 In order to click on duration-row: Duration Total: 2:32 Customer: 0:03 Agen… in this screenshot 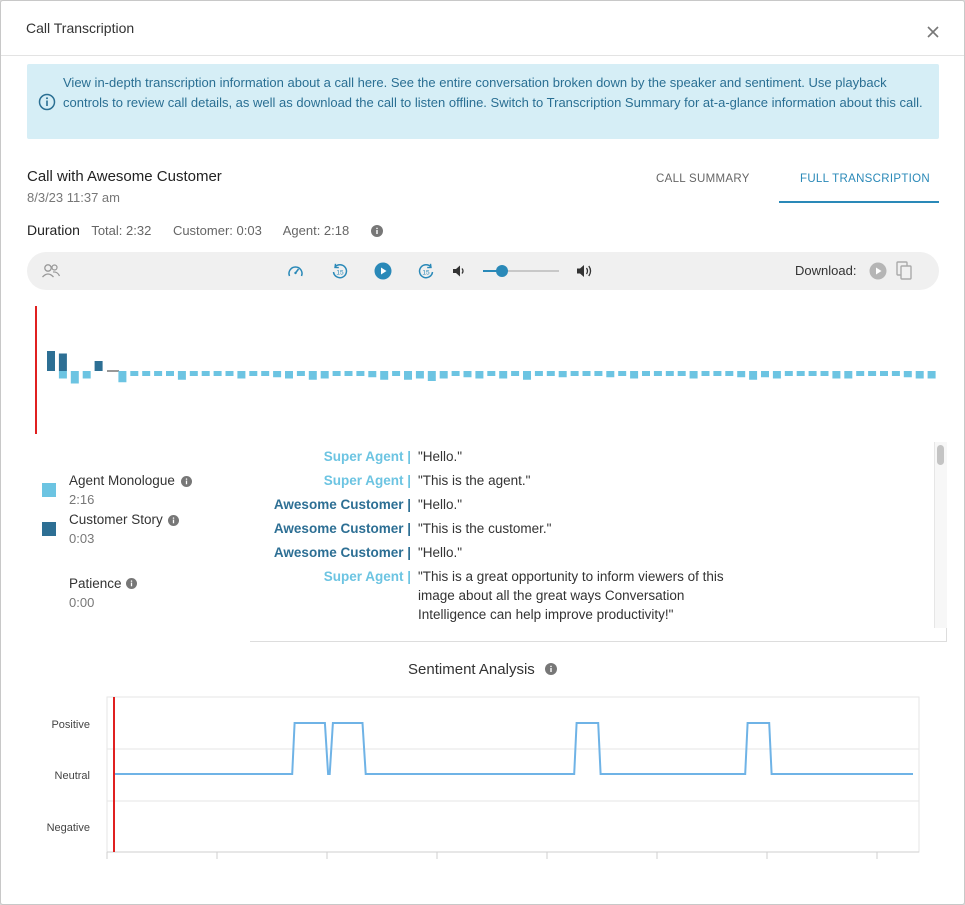, I will do `click(205, 232)`.